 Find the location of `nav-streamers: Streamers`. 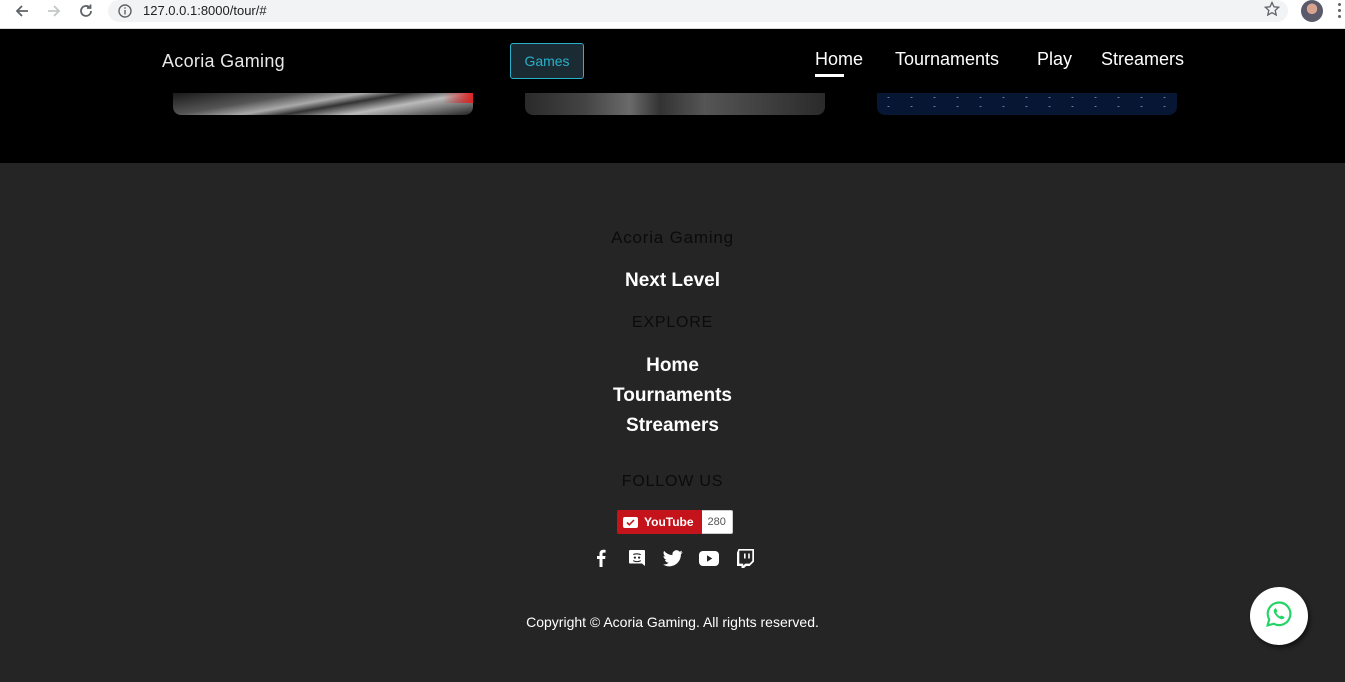

nav-streamers: Streamers is located at coordinates (1142, 59).